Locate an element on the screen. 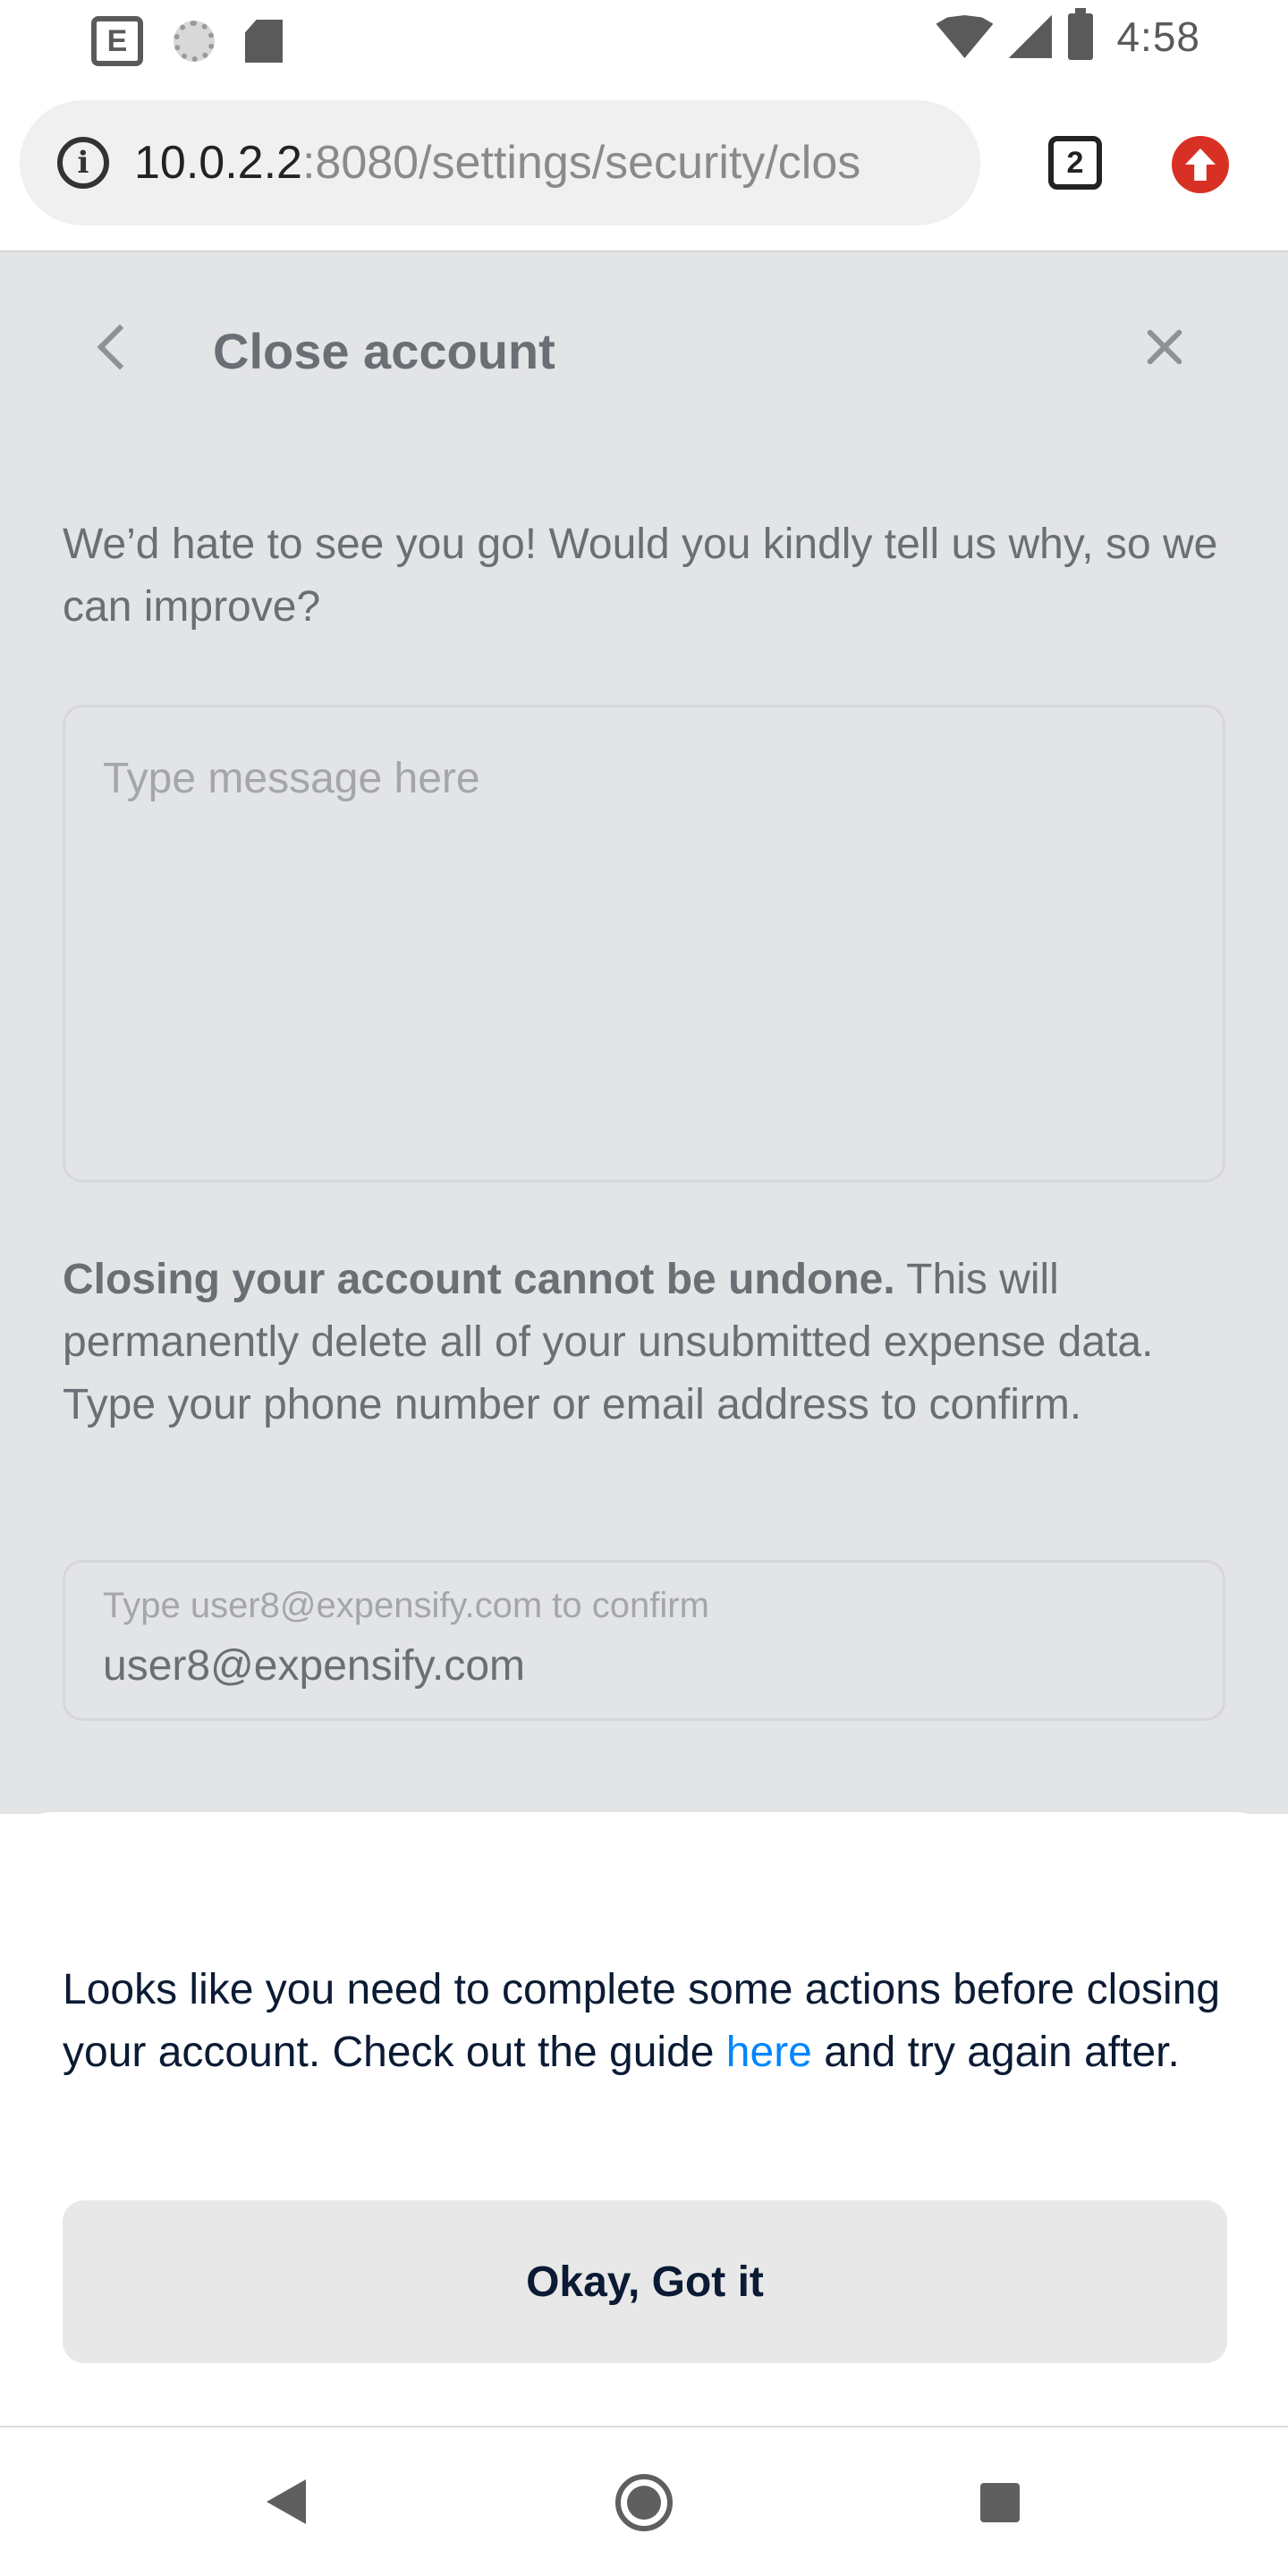  message-placeholder: Type message here is located at coordinates (291, 778).